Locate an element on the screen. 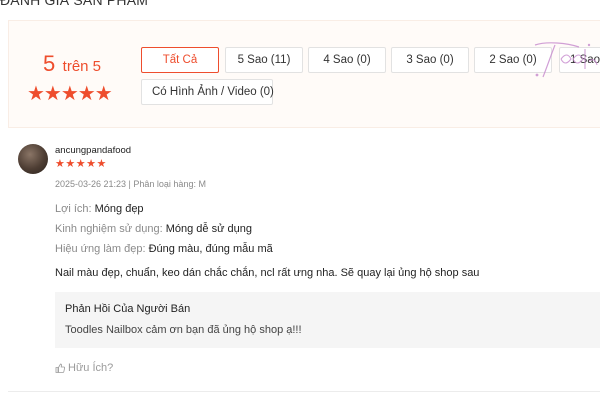  brand-logo-watermark is located at coordinates (563, 61).